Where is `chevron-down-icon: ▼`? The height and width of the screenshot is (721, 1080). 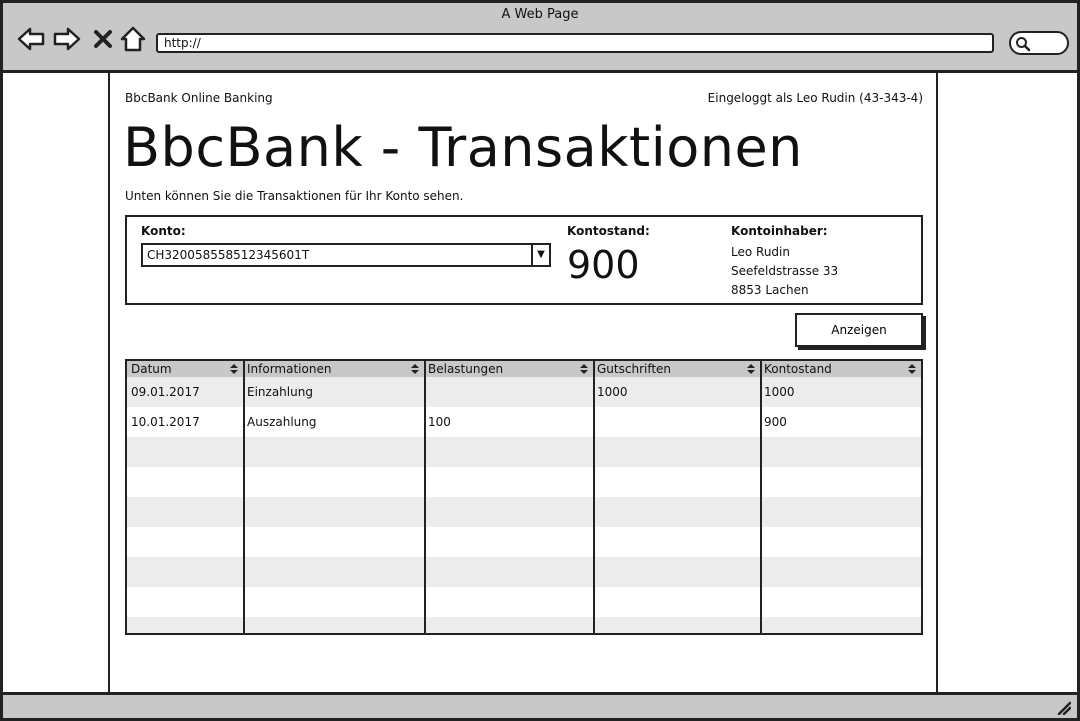 chevron-down-icon: ▼ is located at coordinates (540, 255).